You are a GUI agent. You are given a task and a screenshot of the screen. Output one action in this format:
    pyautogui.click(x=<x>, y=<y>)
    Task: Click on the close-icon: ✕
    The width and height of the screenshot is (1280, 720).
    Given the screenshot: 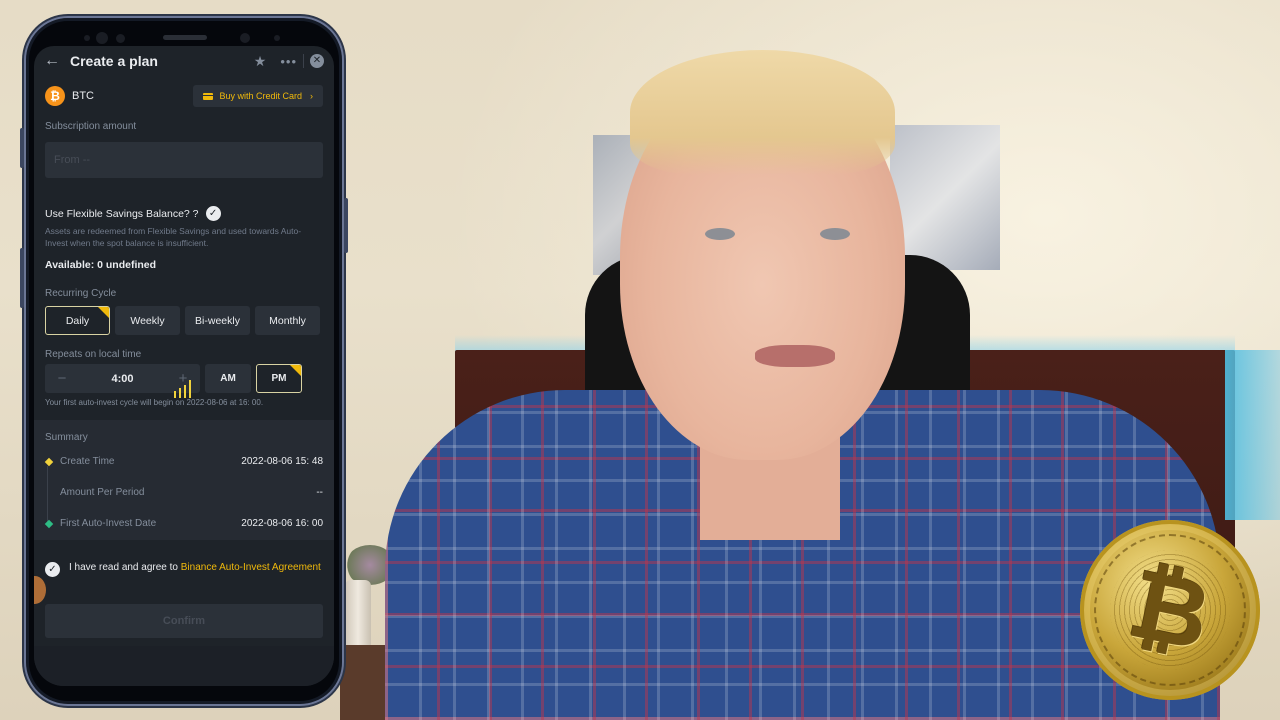 What is the action you would take?
    pyautogui.click(x=317, y=61)
    